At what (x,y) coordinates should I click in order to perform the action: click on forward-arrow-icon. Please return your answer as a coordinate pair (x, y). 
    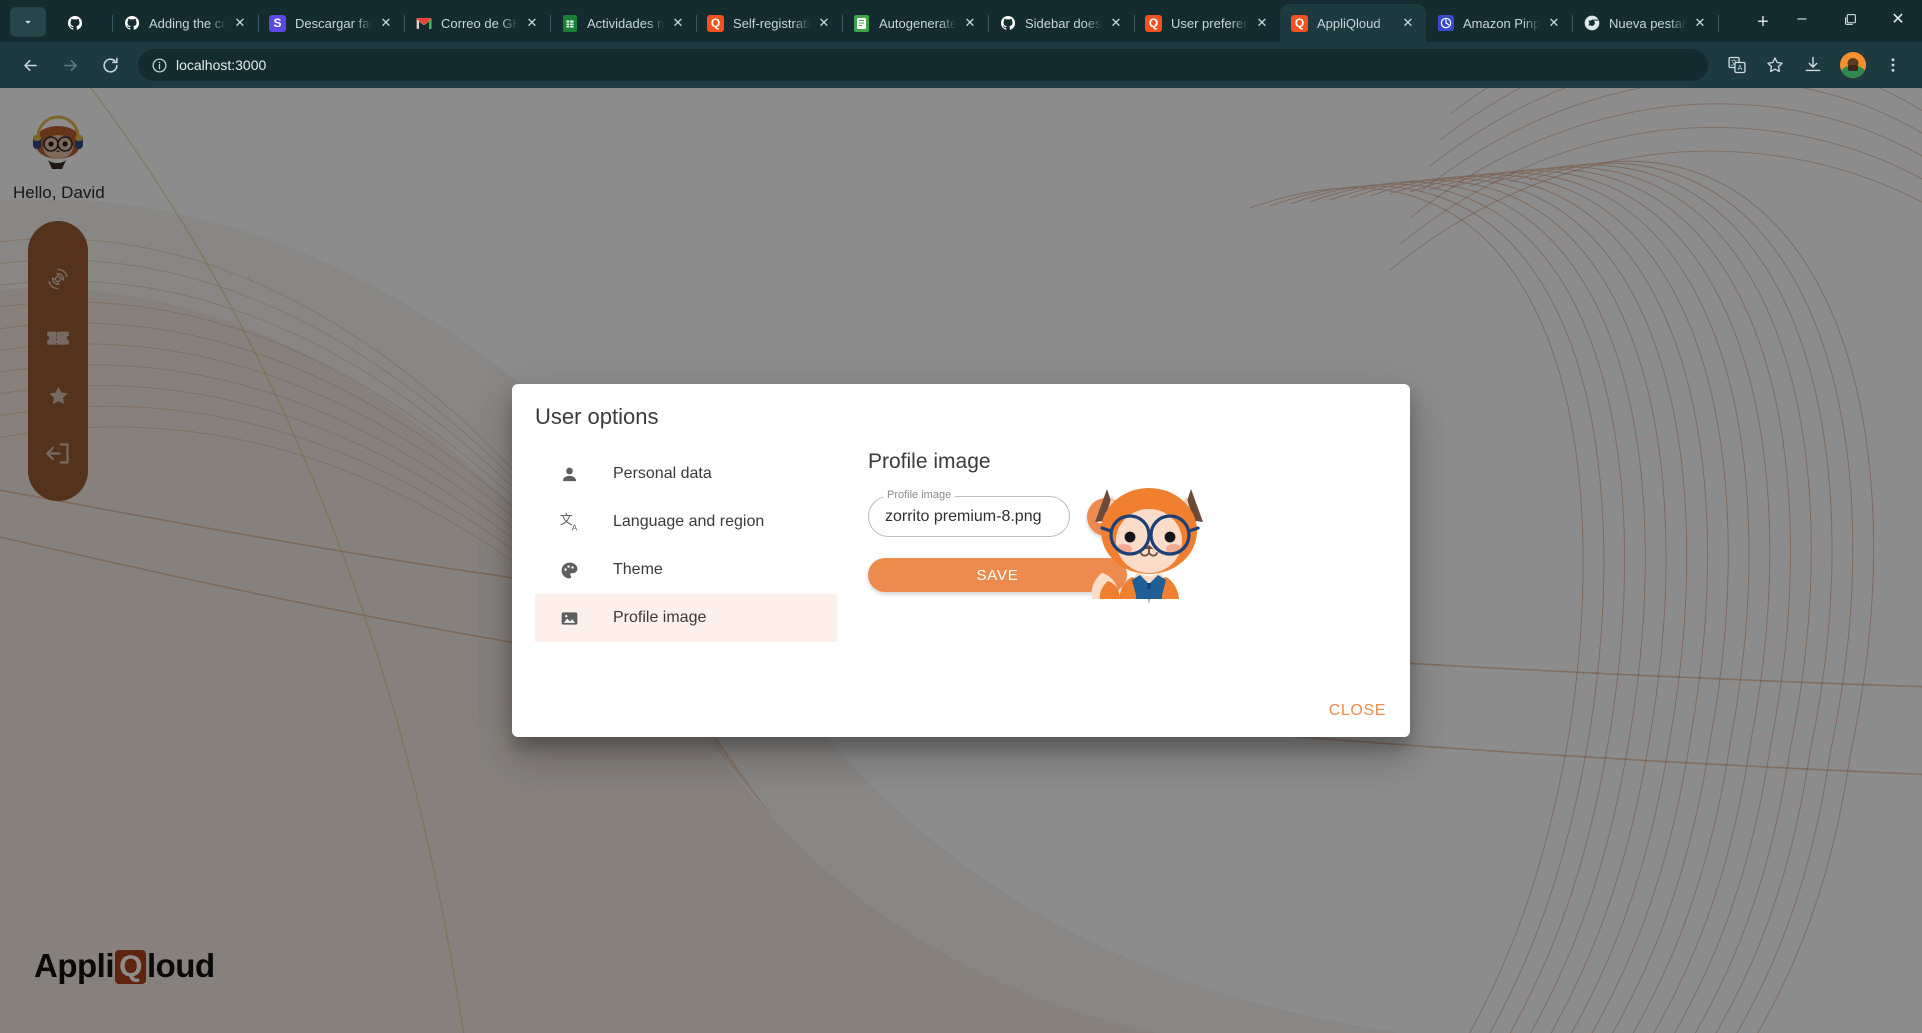
    Looking at the image, I should click on (70, 65).